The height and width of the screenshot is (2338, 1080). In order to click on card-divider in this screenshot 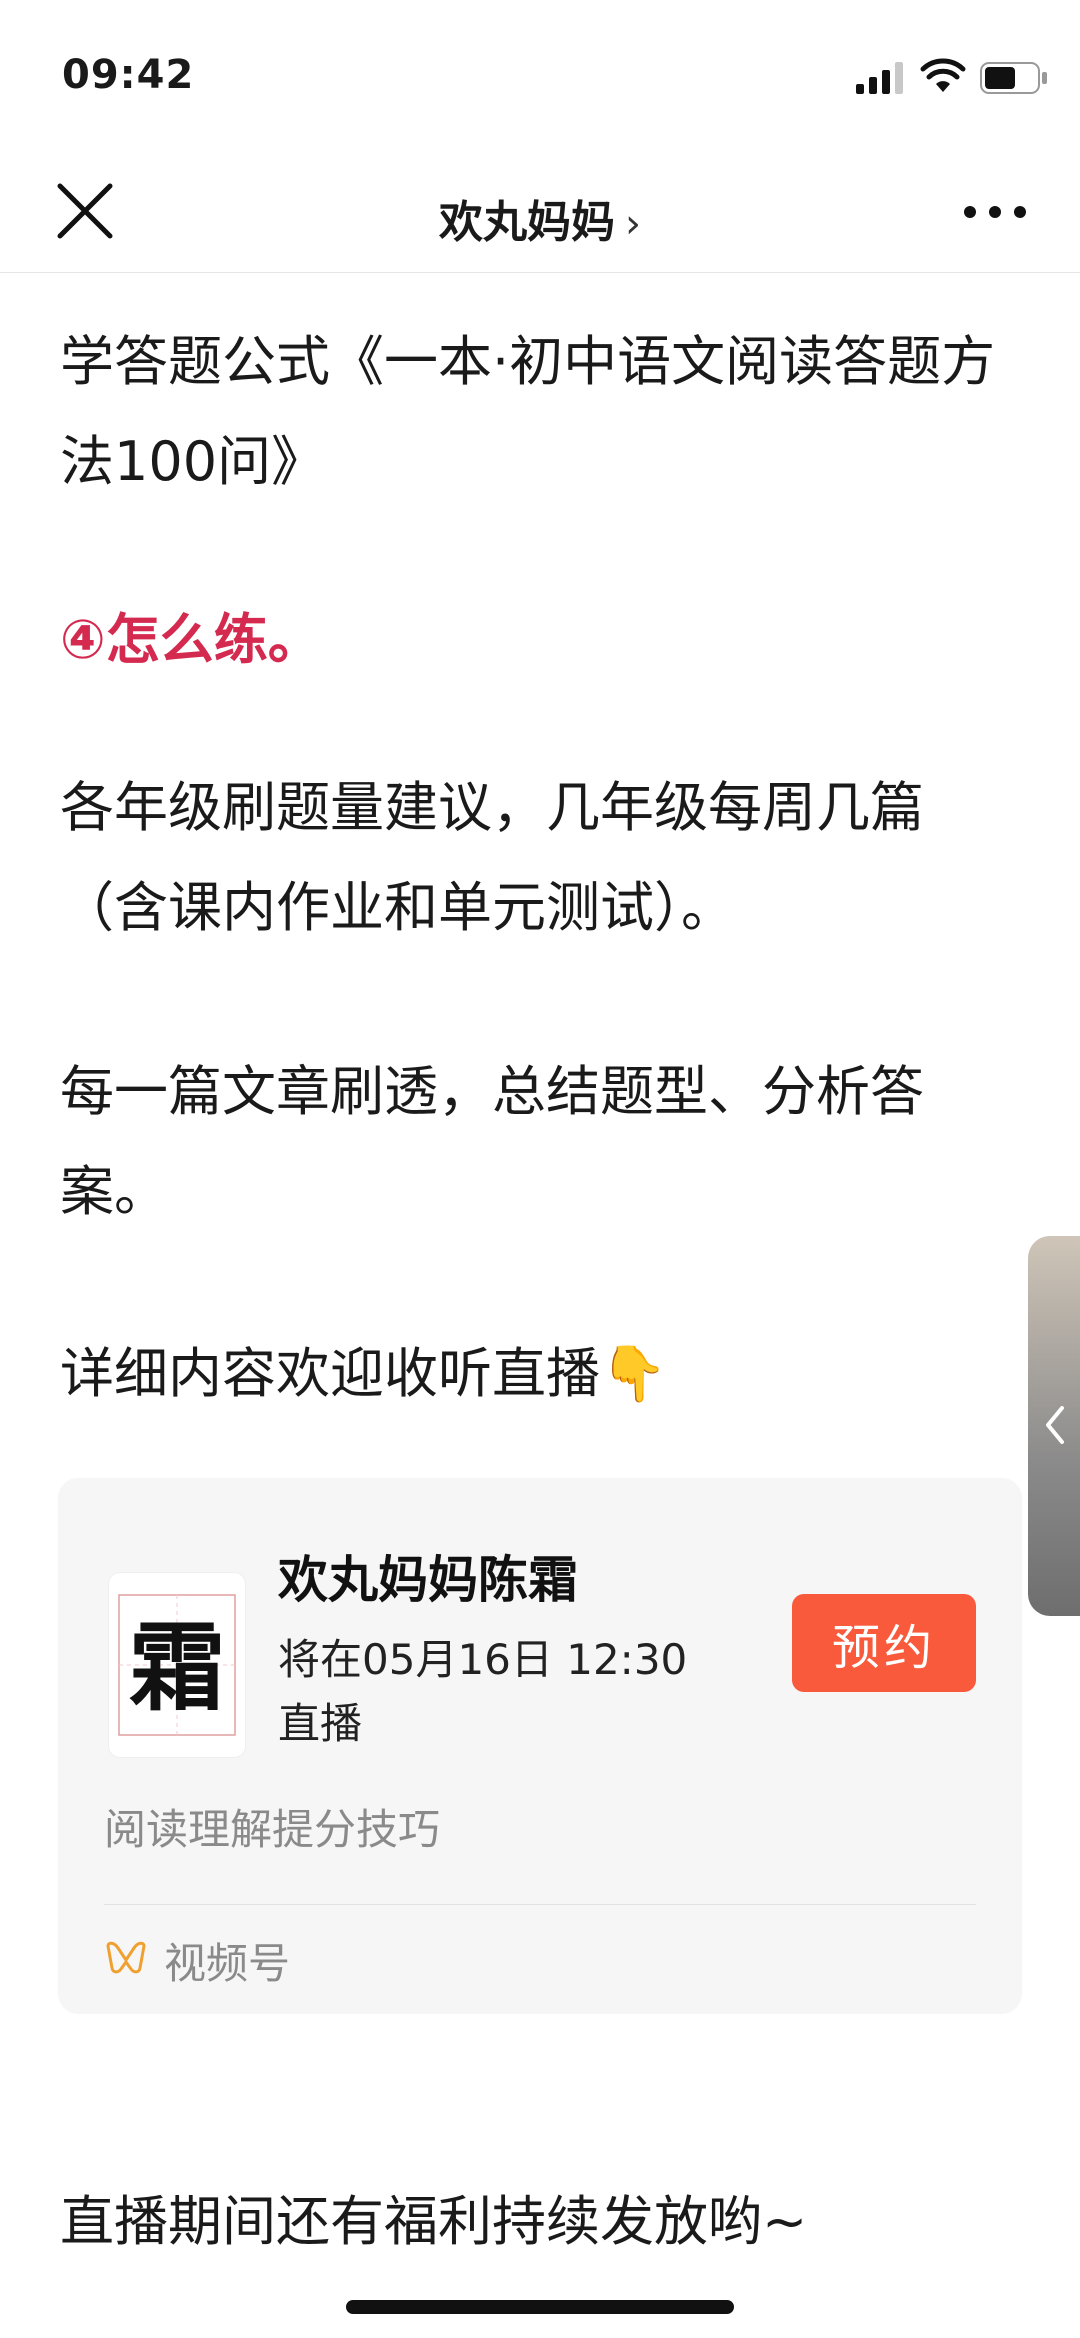, I will do `click(540, 1904)`.